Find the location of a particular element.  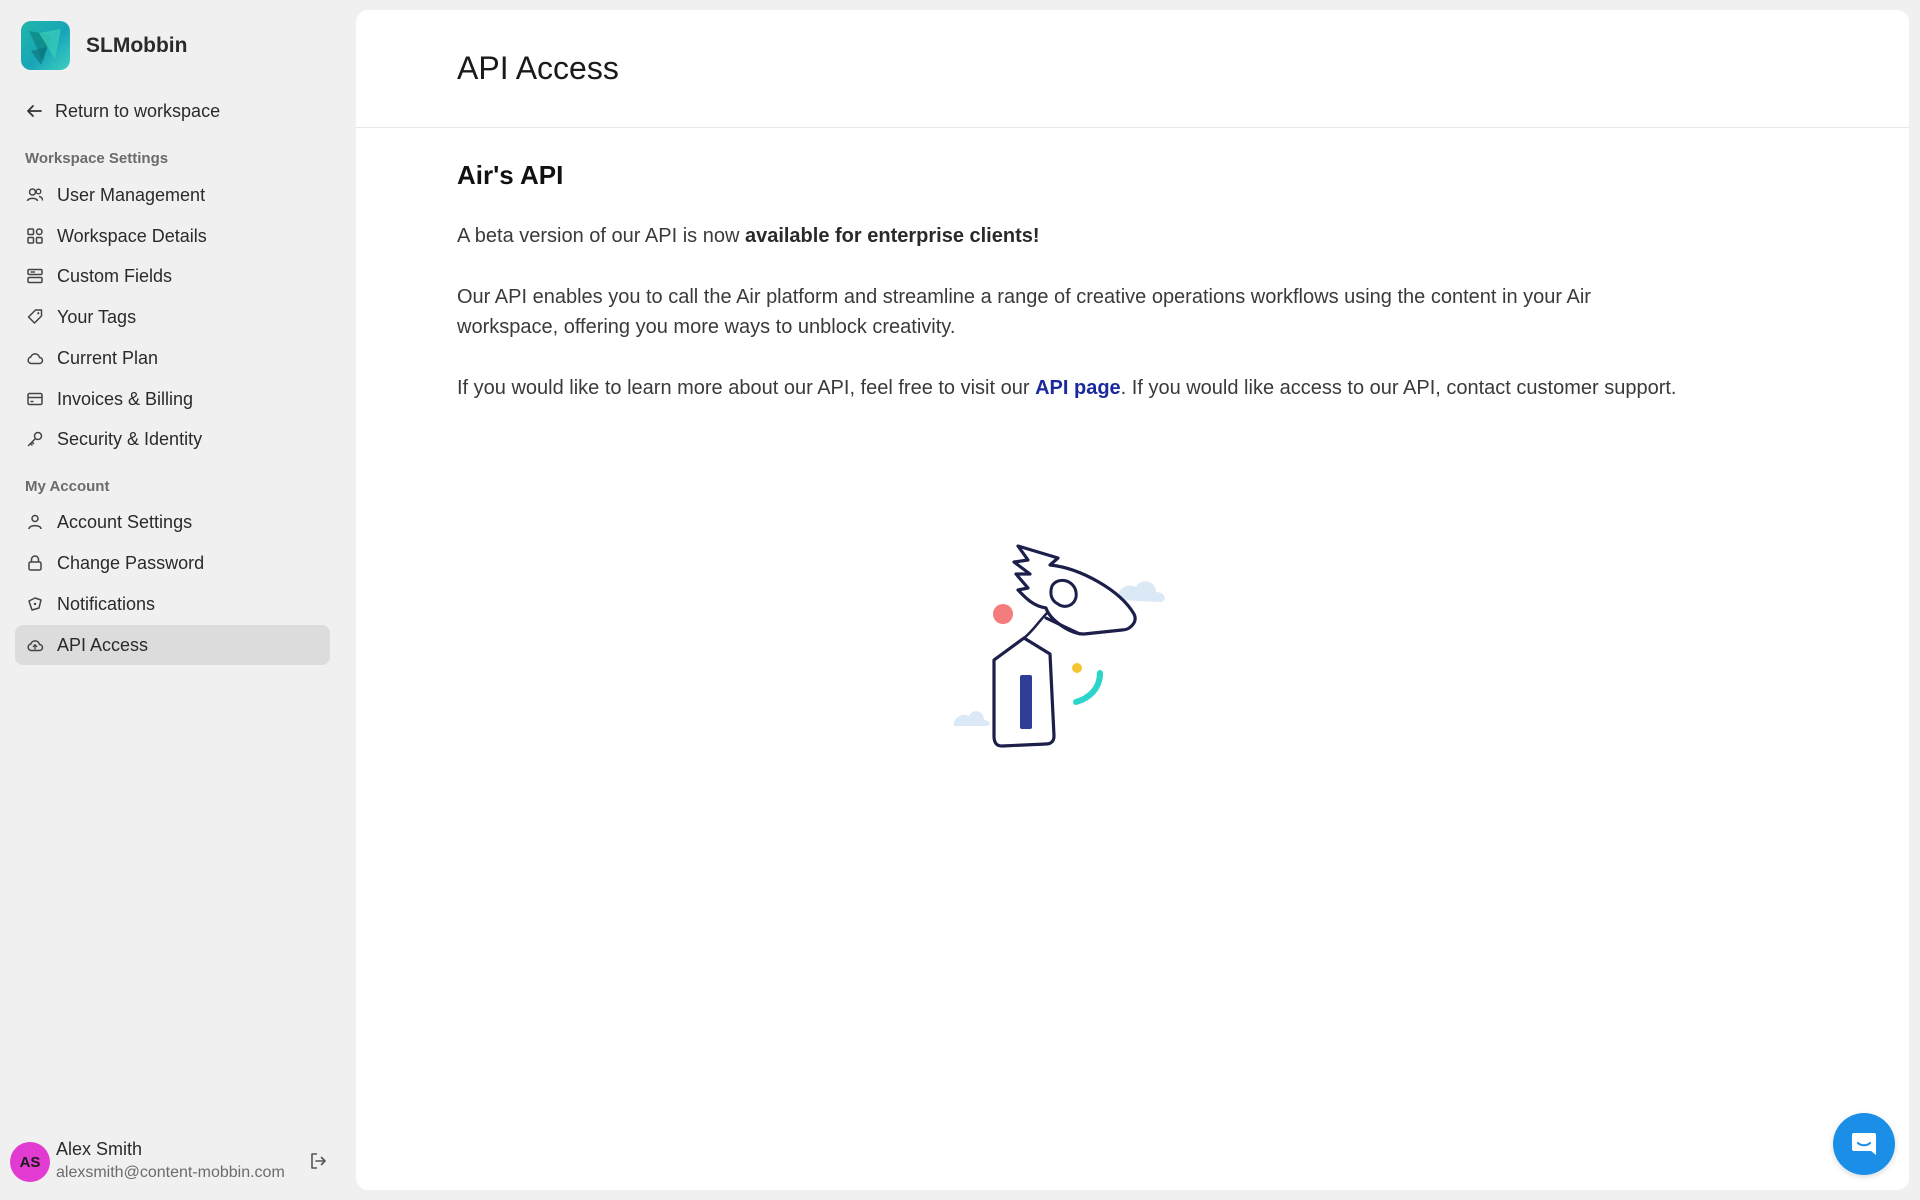

workspace-brand: SLMobbin is located at coordinates (104, 45).